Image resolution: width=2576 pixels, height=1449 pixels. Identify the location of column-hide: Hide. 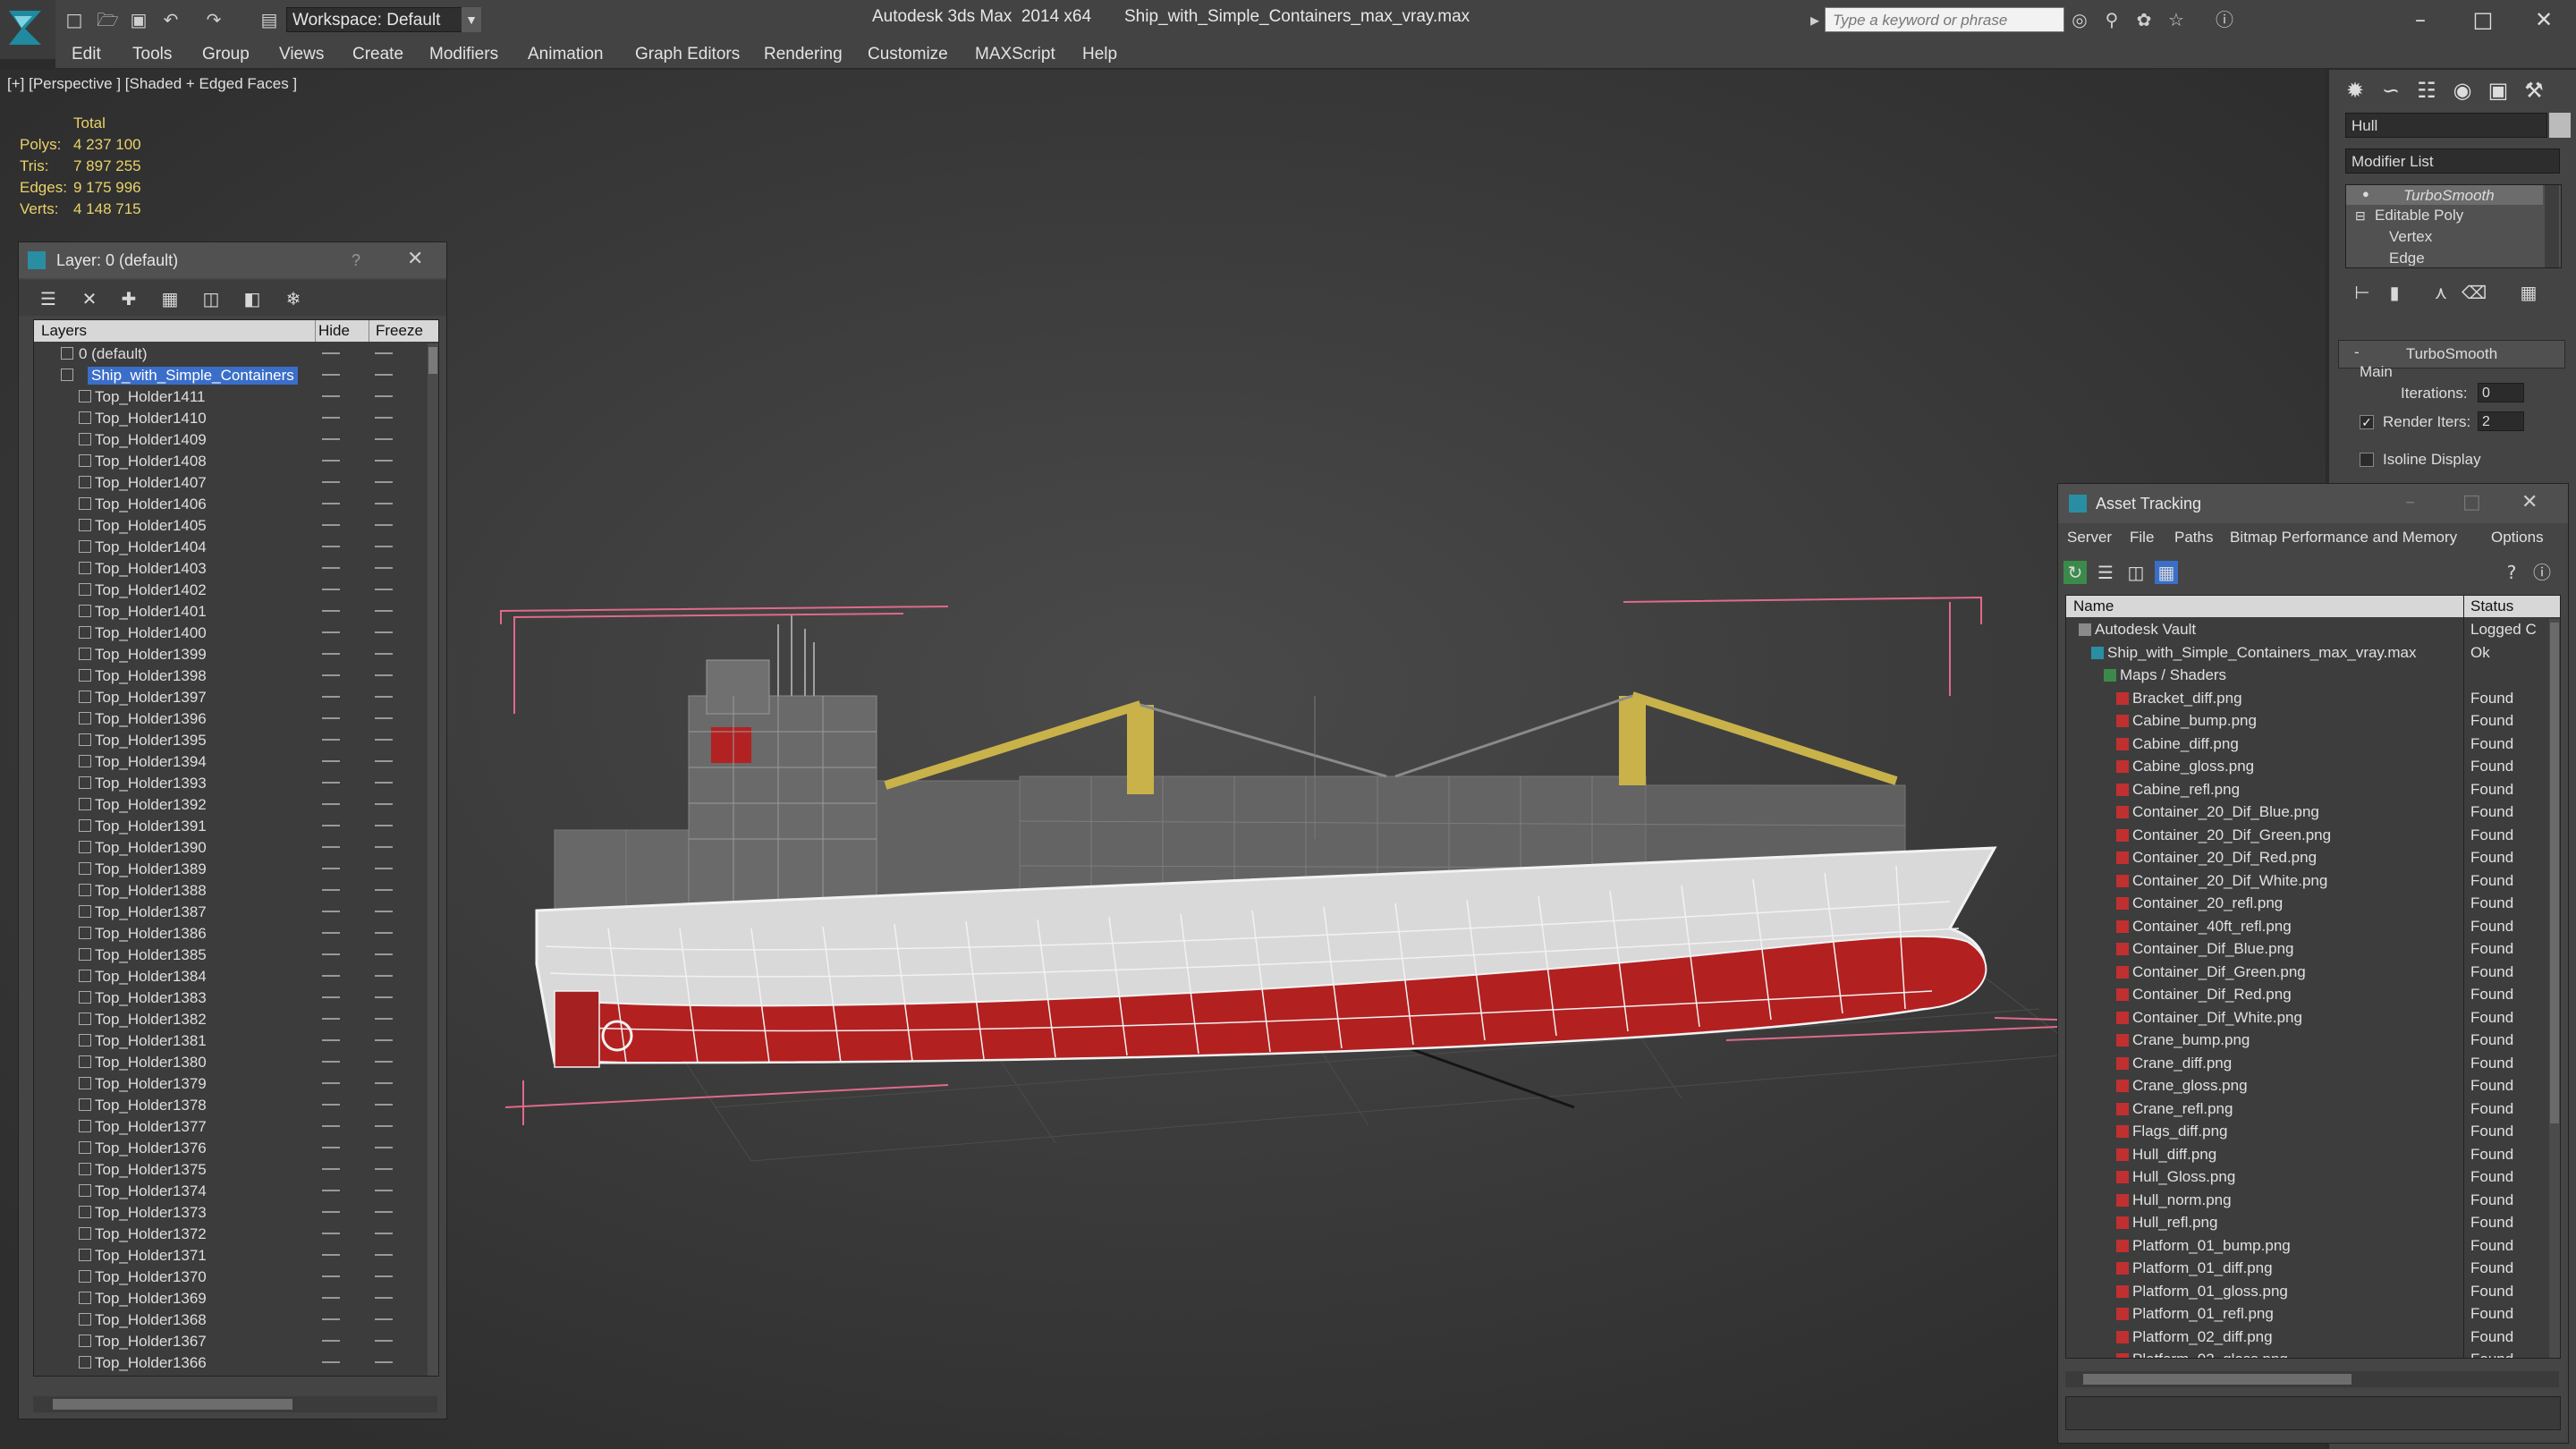
(334, 331).